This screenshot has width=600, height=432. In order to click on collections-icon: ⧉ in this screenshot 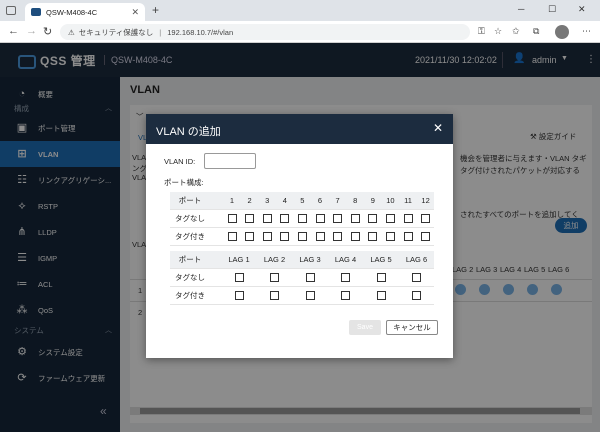, I will do `click(536, 31)`.